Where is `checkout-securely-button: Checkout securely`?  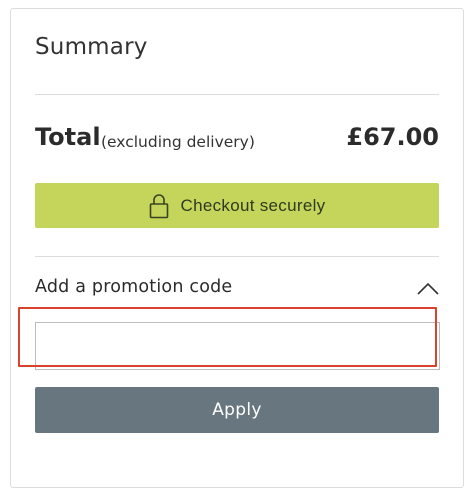 checkout-securely-button: Checkout securely is located at coordinates (237, 205).